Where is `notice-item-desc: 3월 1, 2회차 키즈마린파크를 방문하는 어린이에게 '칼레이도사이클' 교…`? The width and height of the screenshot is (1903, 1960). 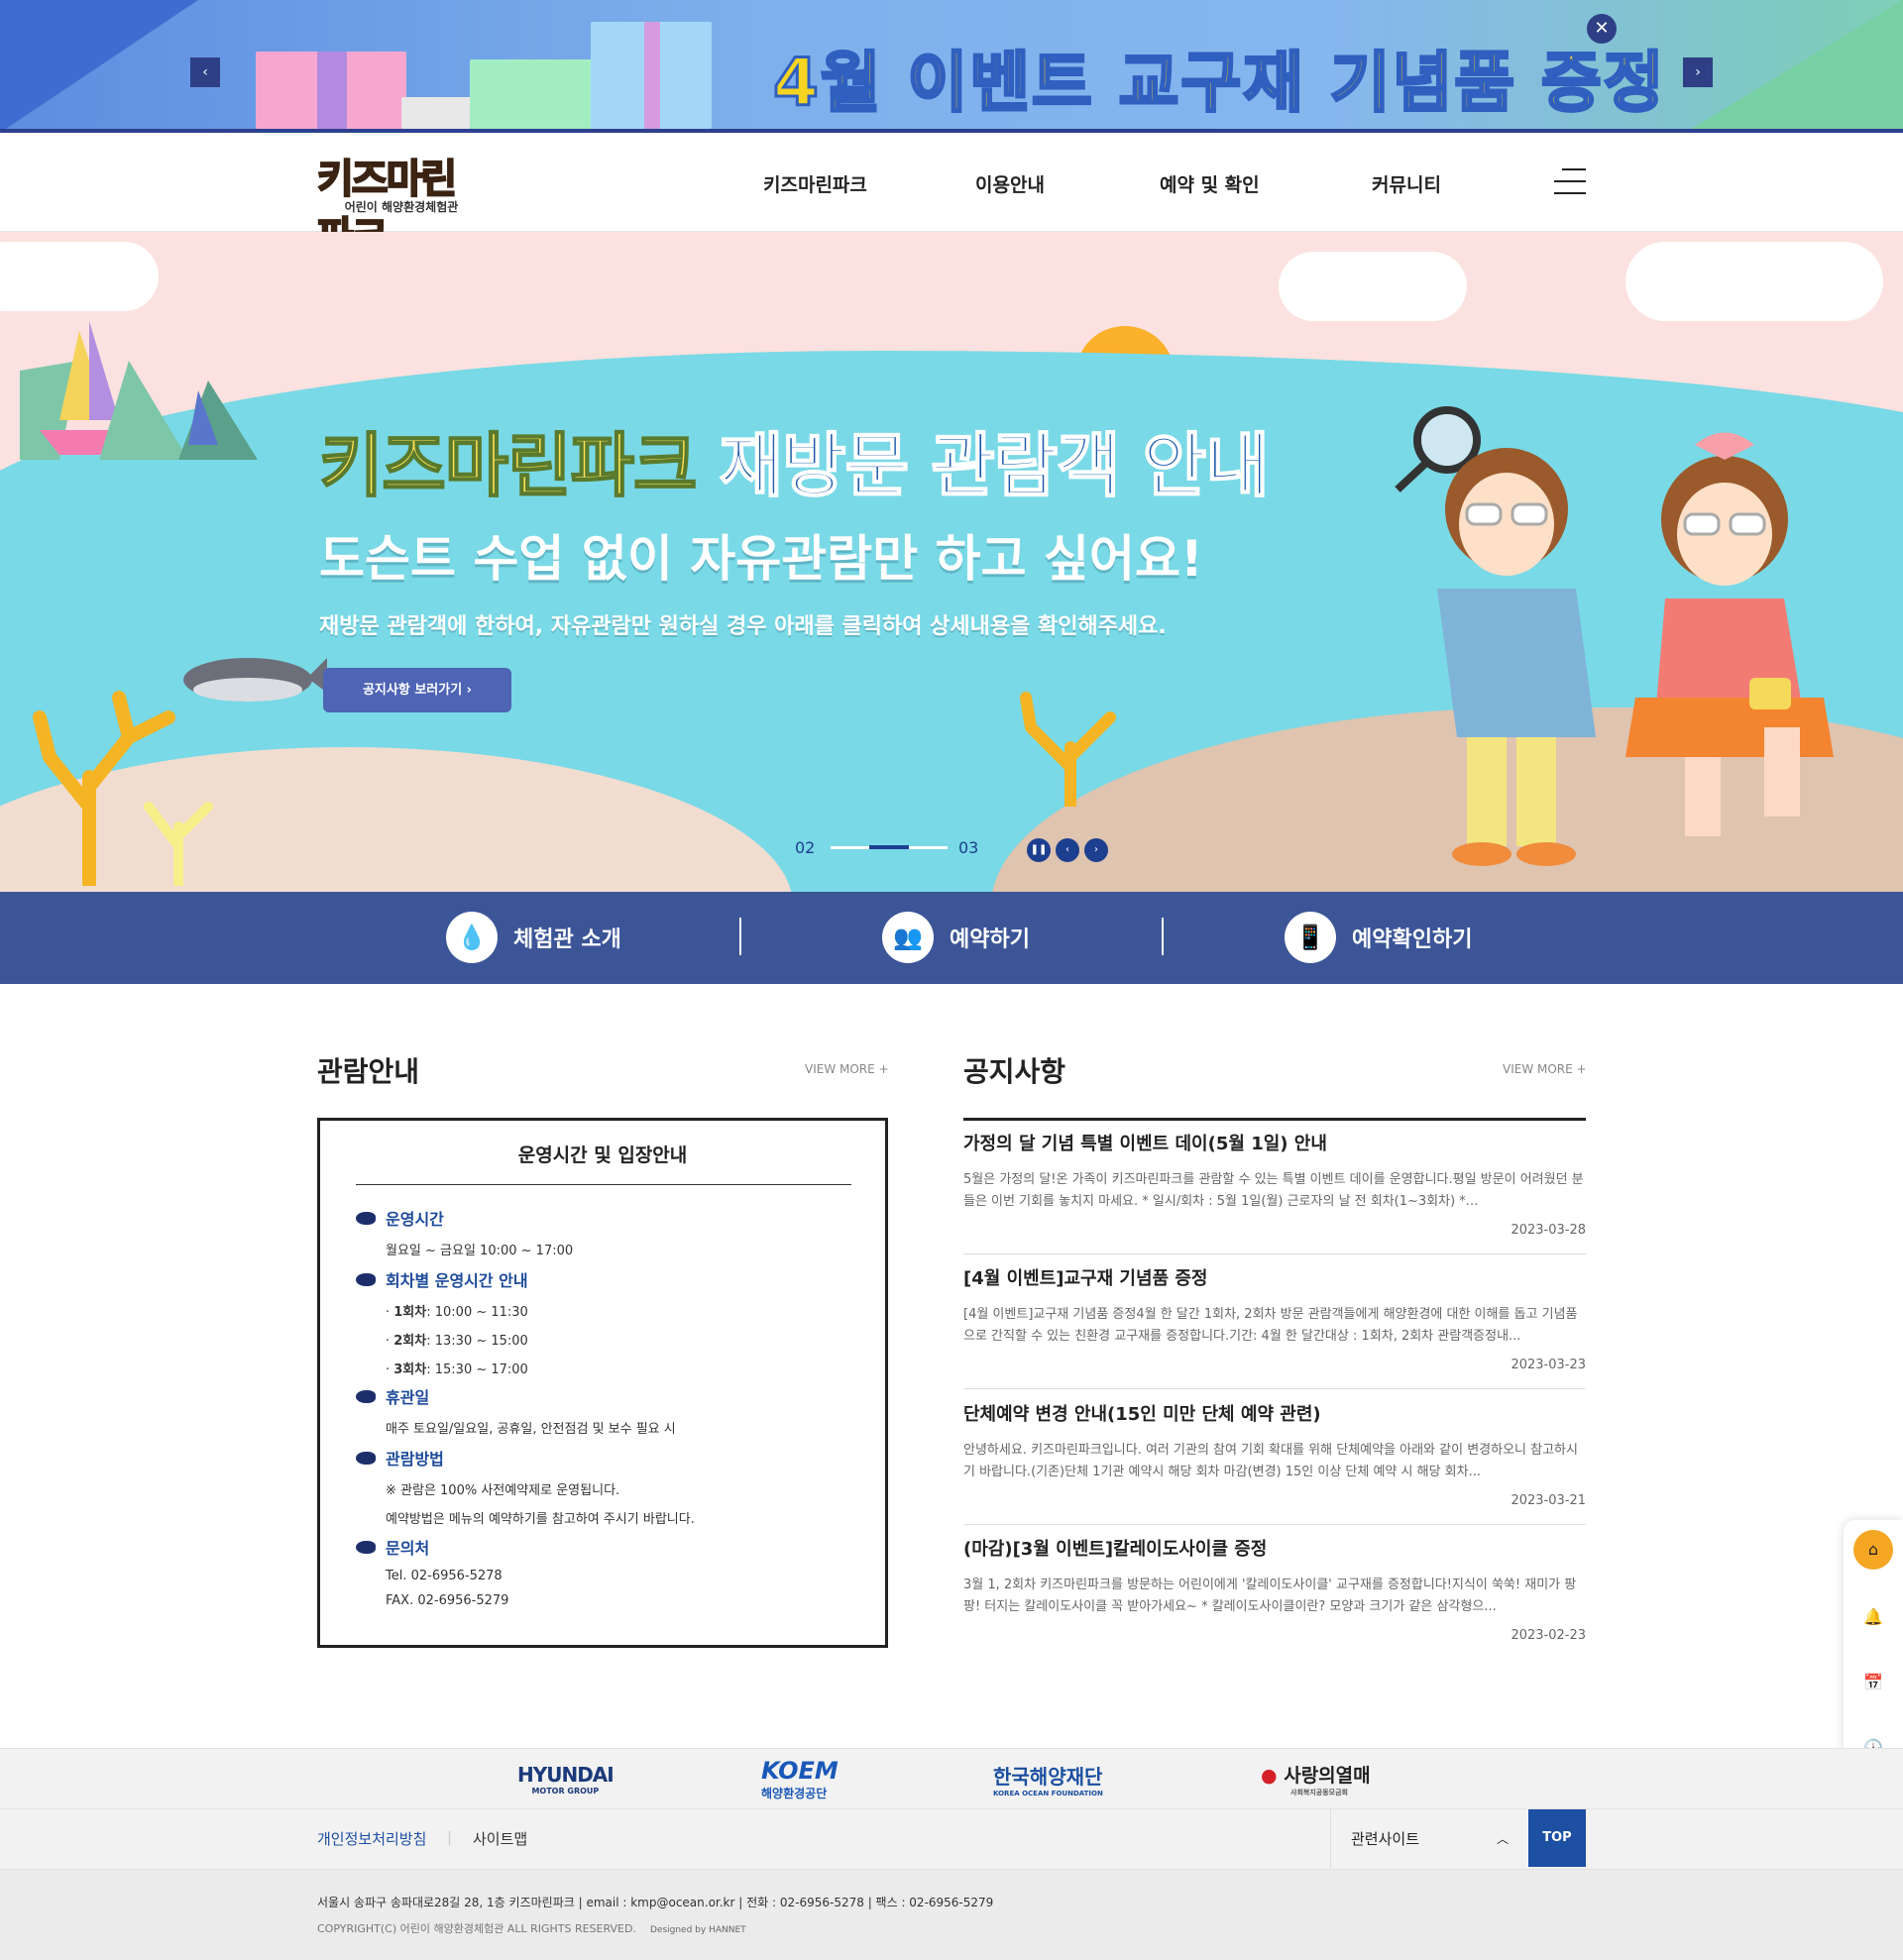
notice-item-desc: 3월 1, 2회차 키즈마린파크를 방문하는 어린이에게 '칼레이도사이클' 교… is located at coordinates (1270, 1596).